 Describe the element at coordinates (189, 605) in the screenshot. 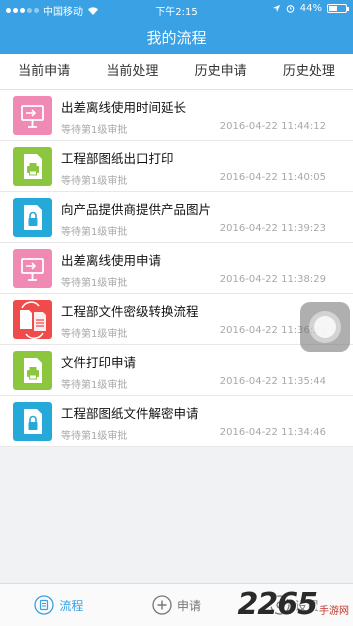

I see `nav-apply-label: 申请` at that location.